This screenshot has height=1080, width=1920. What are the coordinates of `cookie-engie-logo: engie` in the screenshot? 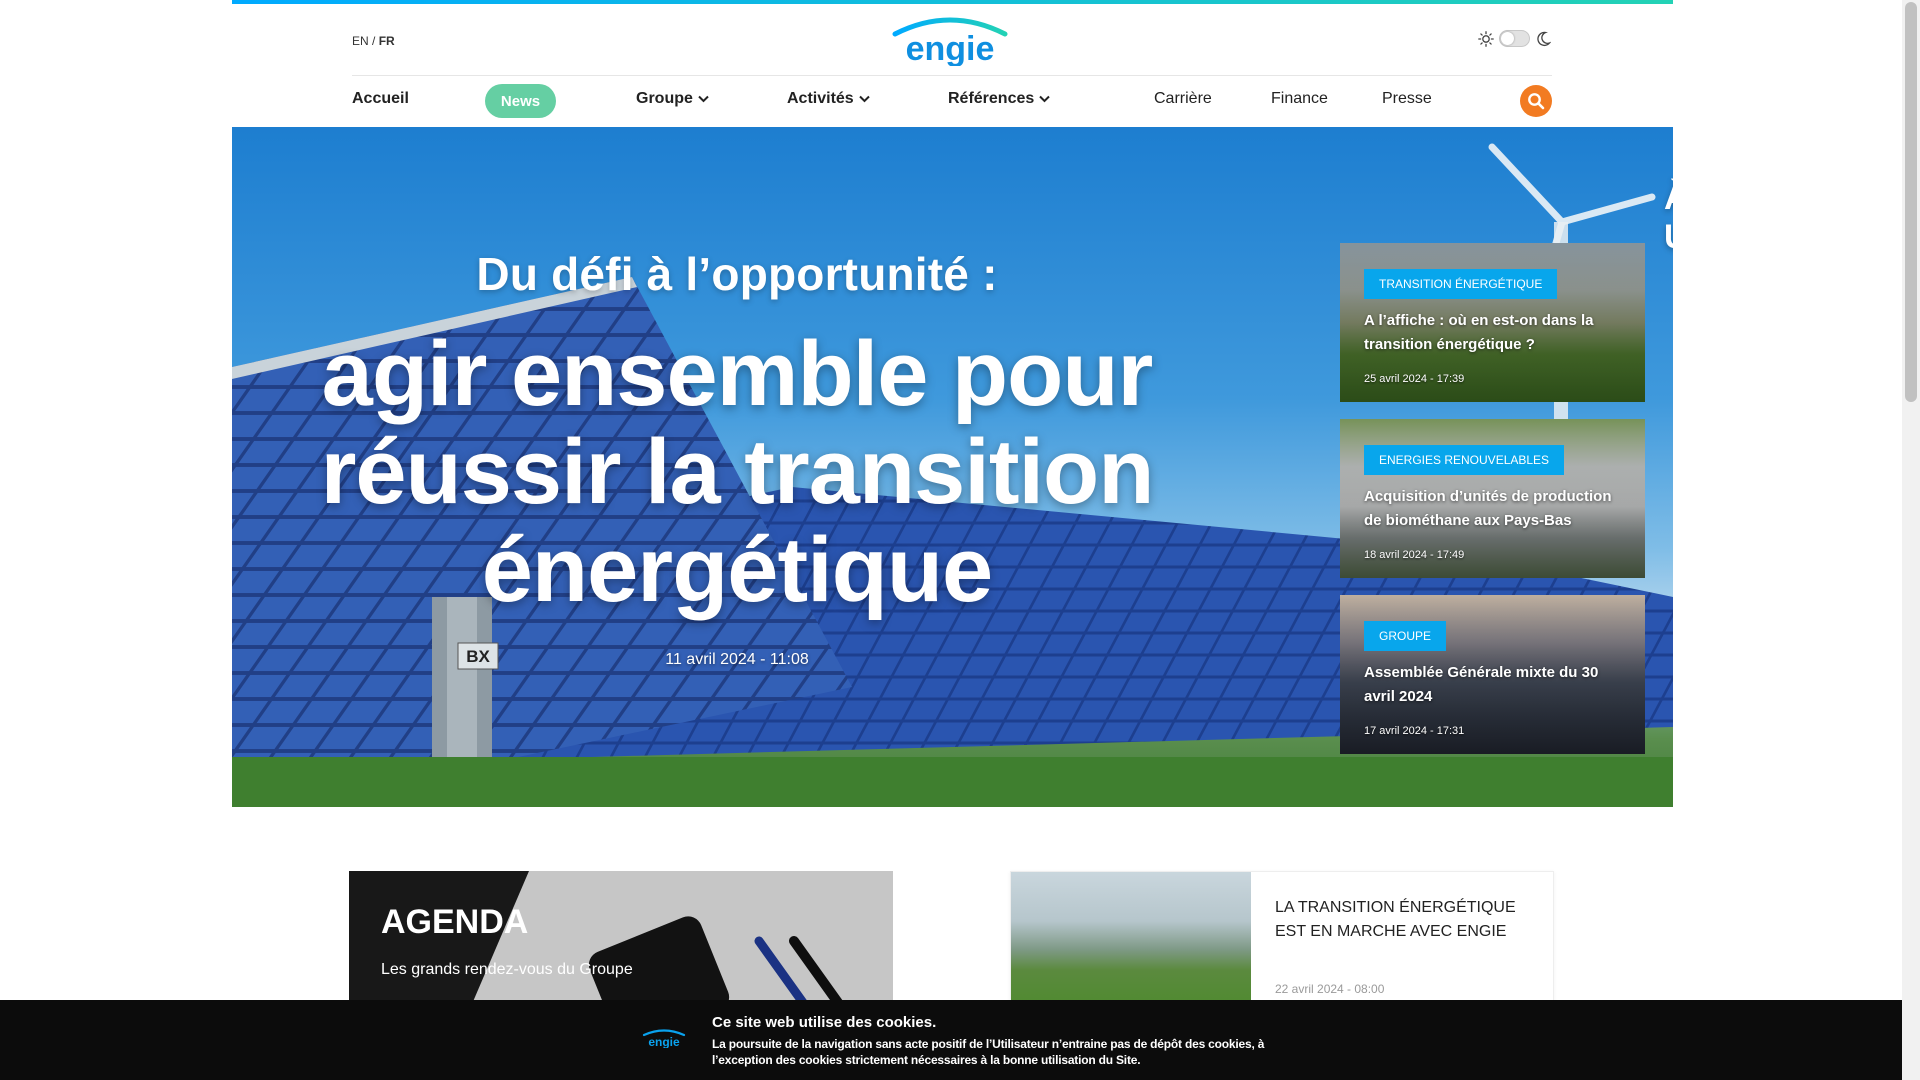 It's located at (664, 1038).